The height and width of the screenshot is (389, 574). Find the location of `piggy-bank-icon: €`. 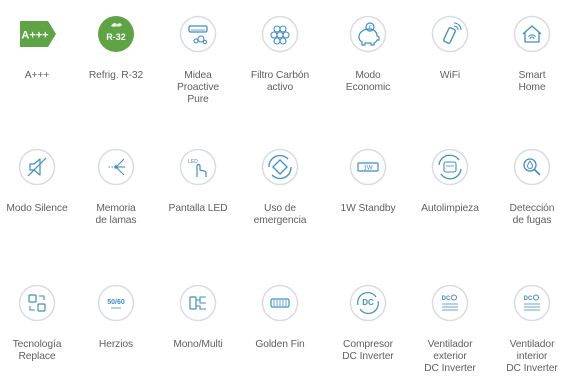

piggy-bank-icon: € is located at coordinates (368, 34).